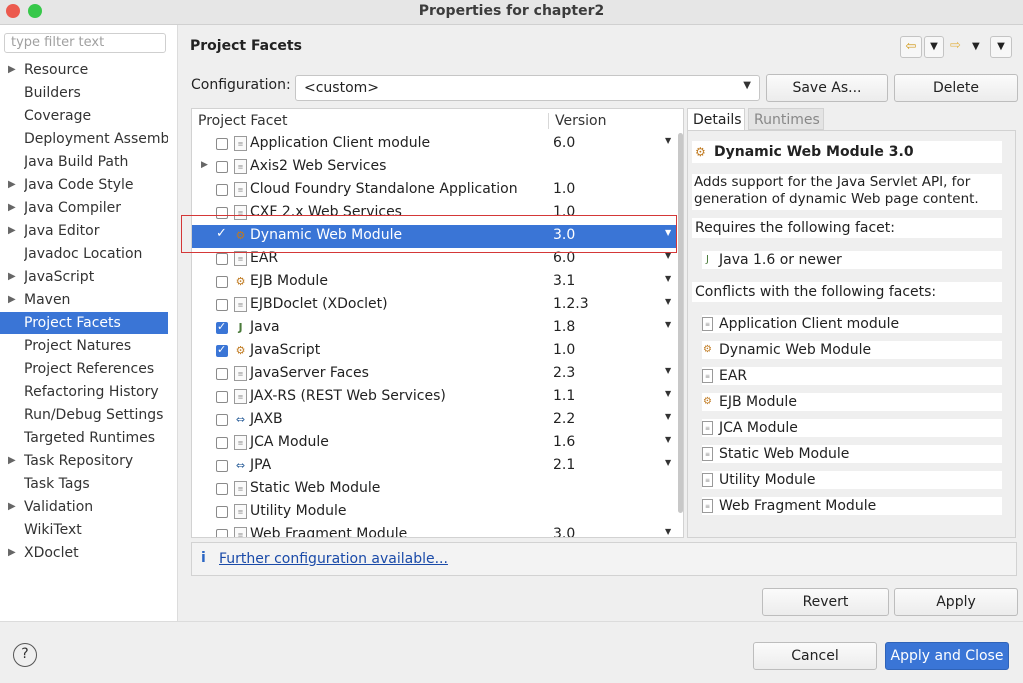 This screenshot has height=683, width=1023. Describe the element at coordinates (976, 46) in the screenshot. I see `forward-menu-chevron-icon: ▼` at that location.